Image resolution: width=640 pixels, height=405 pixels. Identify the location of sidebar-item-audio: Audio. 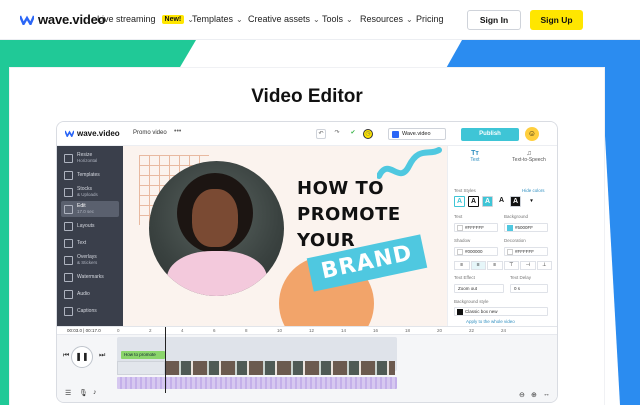
(90, 294).